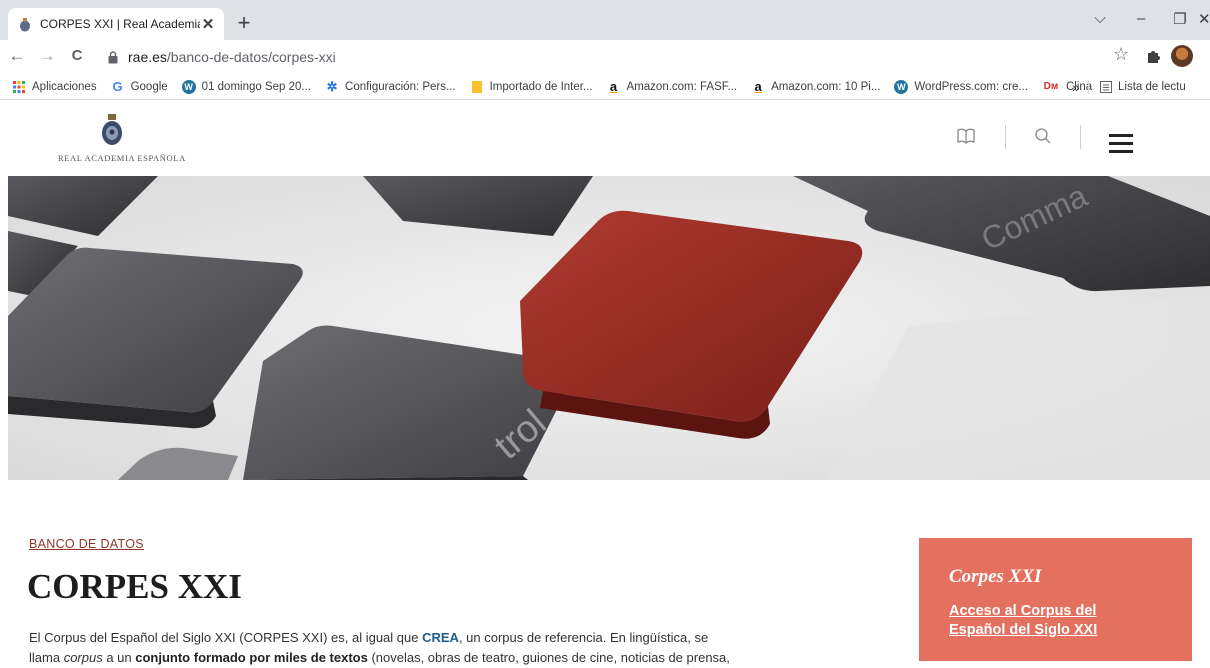 The width and height of the screenshot is (1210, 668). I want to click on sidebar-title: Corpes XXI, so click(995, 576).